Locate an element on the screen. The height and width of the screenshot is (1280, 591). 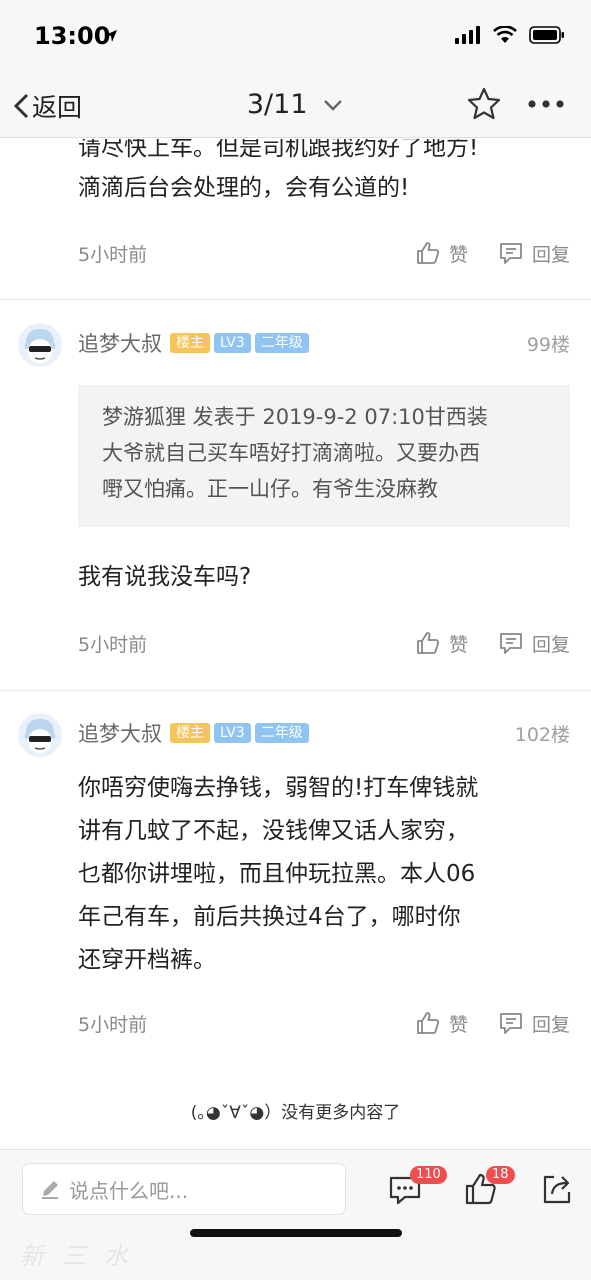
comments-button: 110 is located at coordinates (417, 1188).